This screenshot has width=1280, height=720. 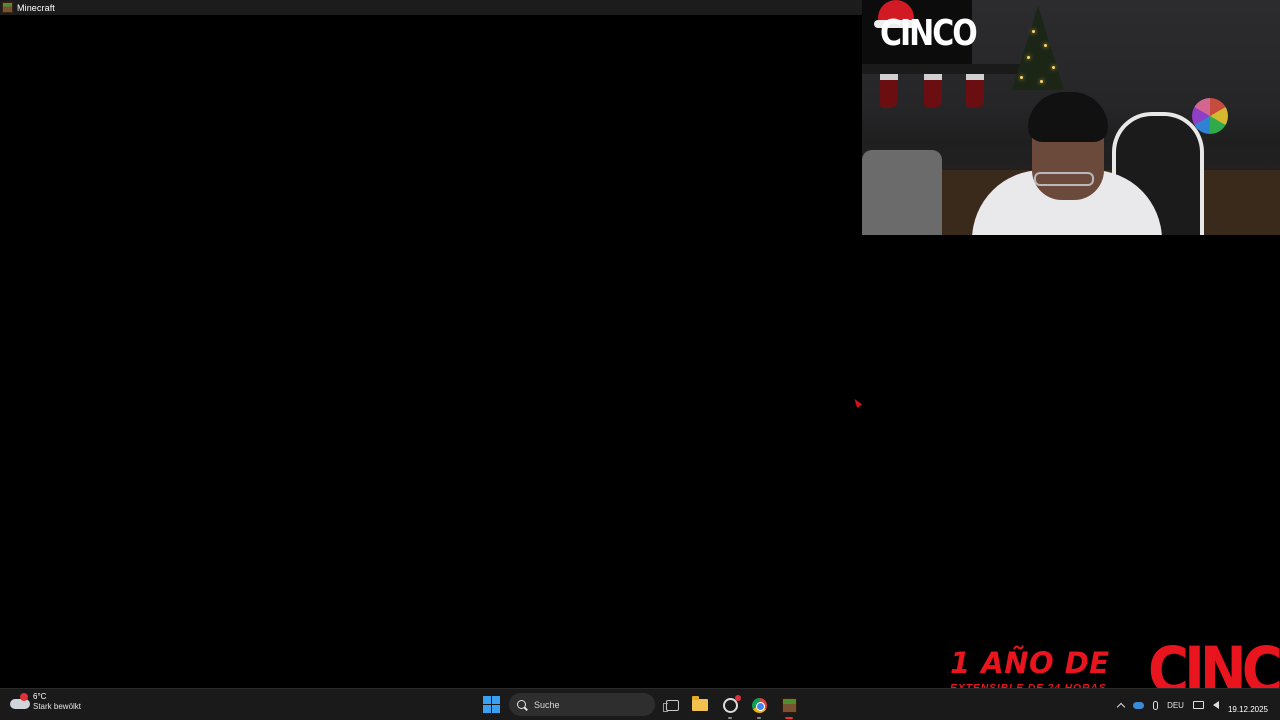 I want to click on clock: 19.12.2025, so click(x=1248, y=705).